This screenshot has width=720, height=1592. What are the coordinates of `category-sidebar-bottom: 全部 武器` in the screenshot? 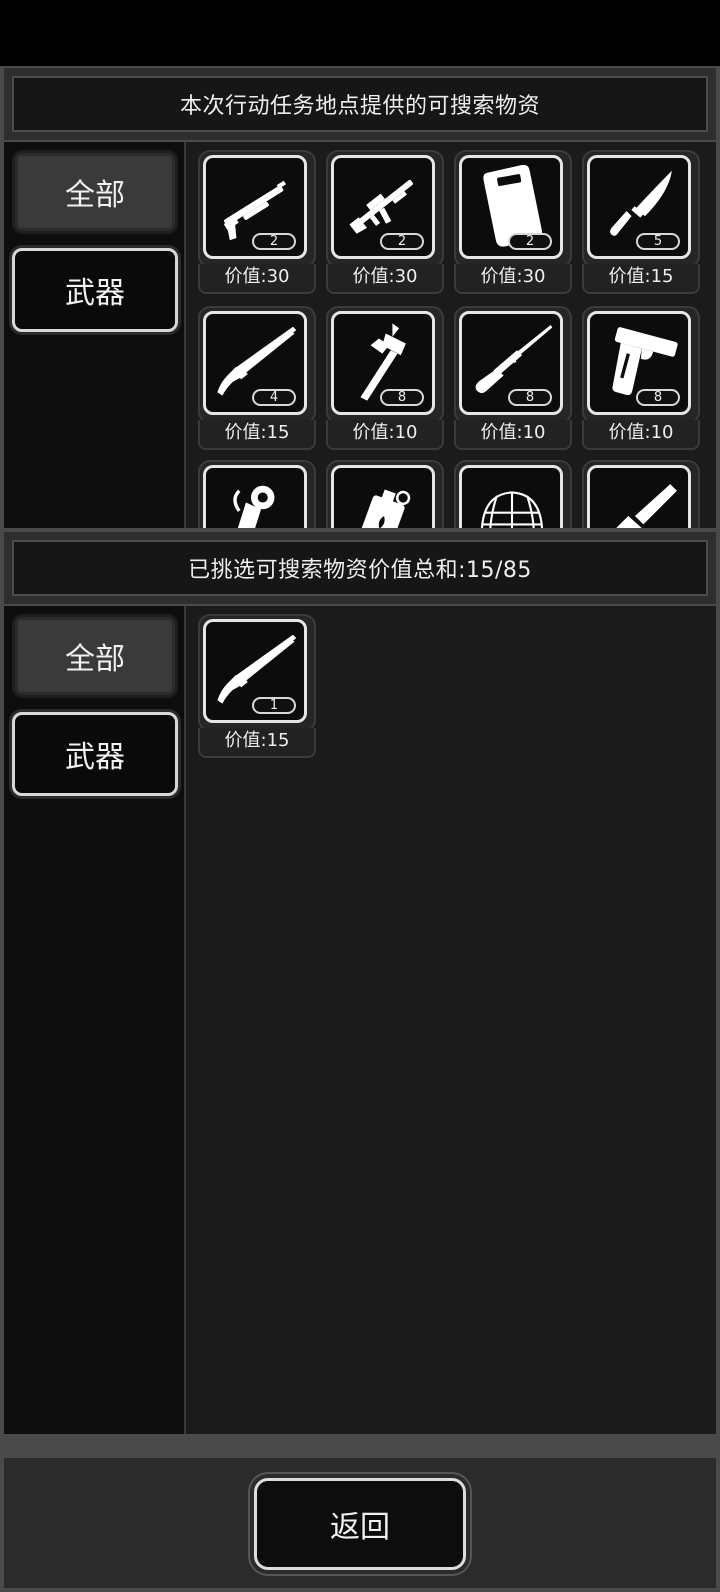 It's located at (95, 1020).